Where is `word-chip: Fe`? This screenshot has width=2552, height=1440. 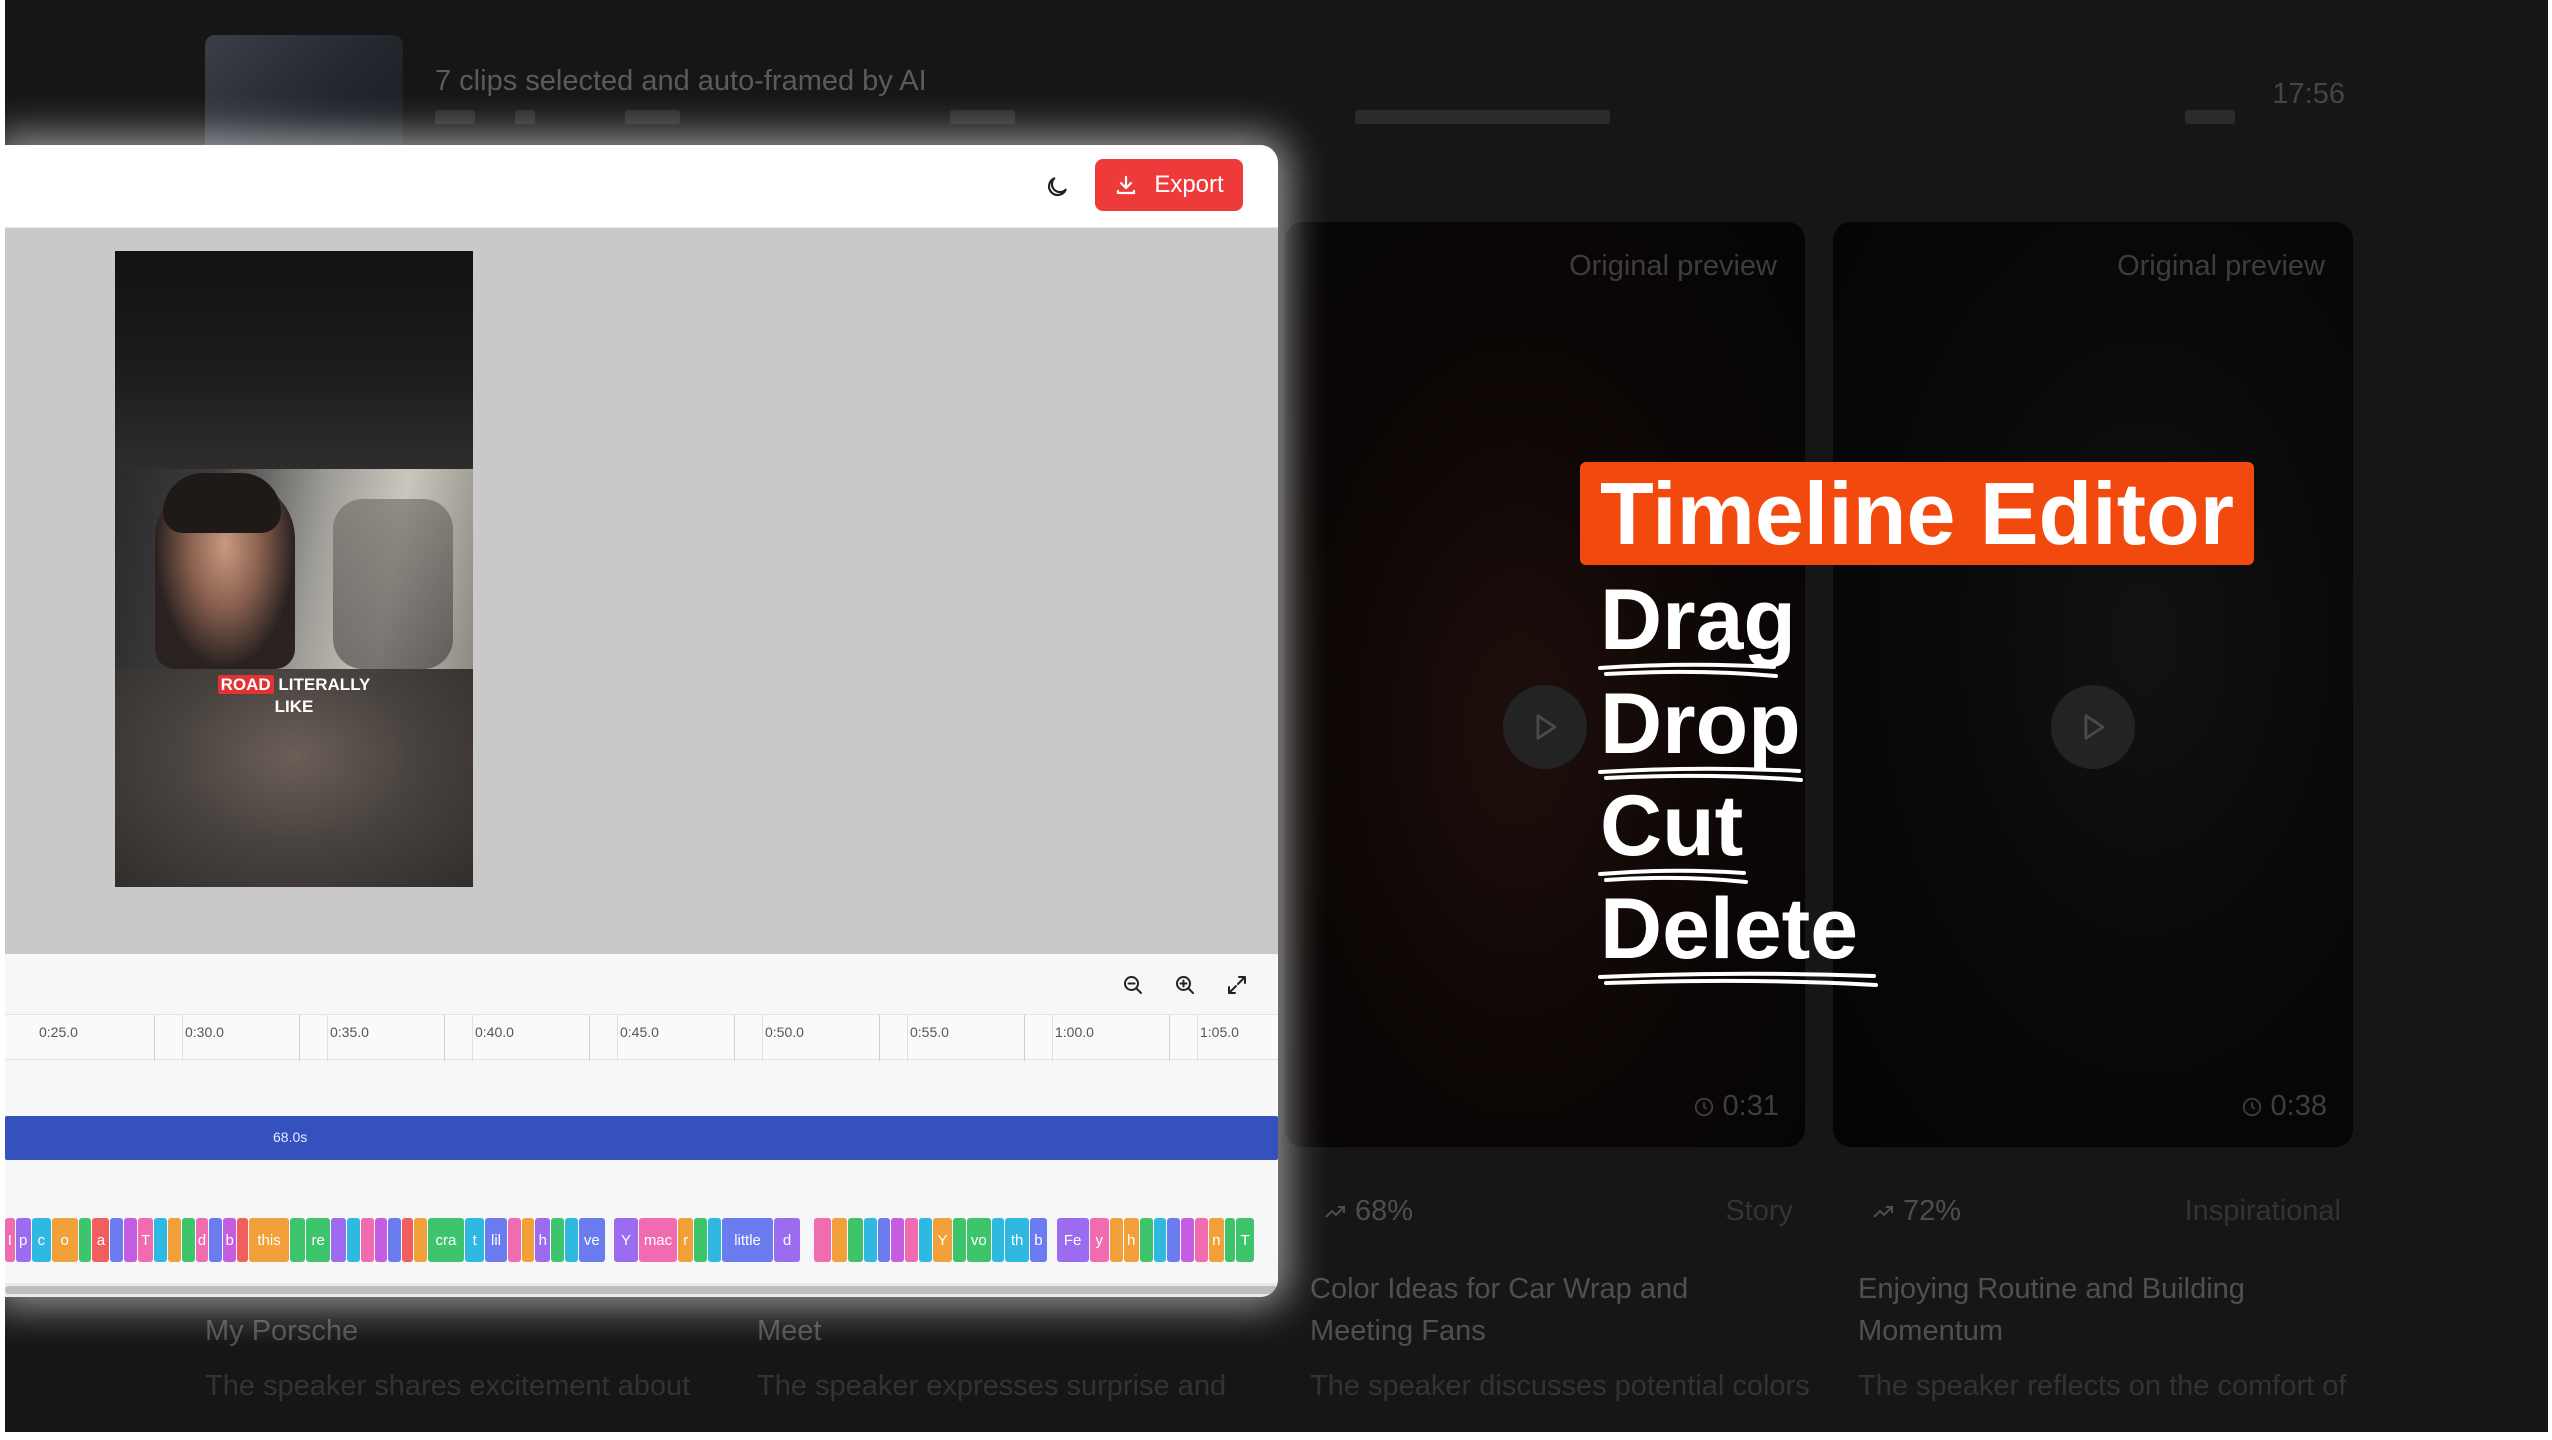
word-chip: Fe is located at coordinates (1072, 1240).